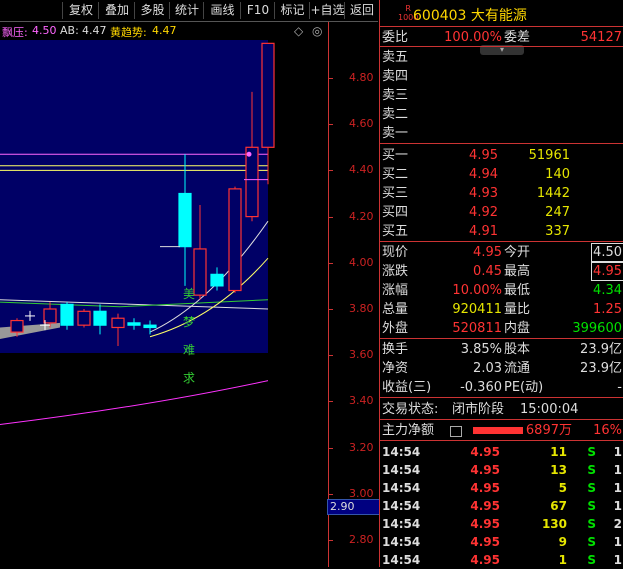 This screenshot has height=569, width=623. Describe the element at coordinates (395, 57) in the screenshot. I see `ask-label: 卖五` at that location.